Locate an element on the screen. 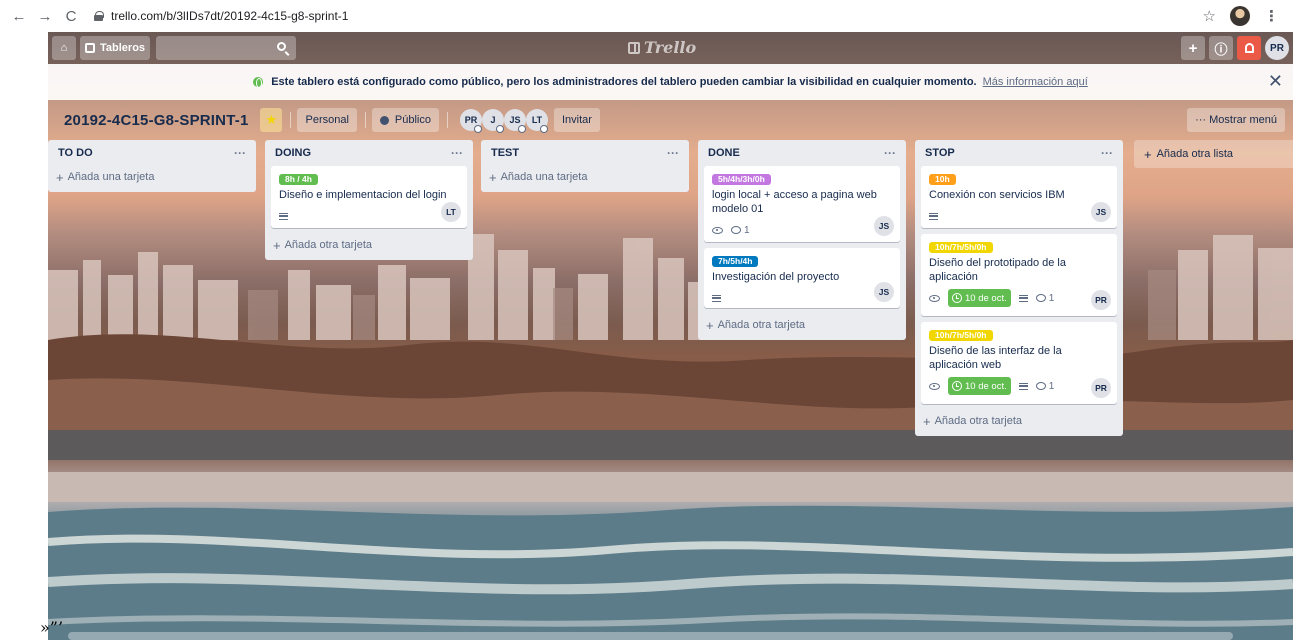 This screenshot has width=1293, height=640. card: 7h/5h/4h Investigación del proyecto JS is located at coordinates (802, 278).